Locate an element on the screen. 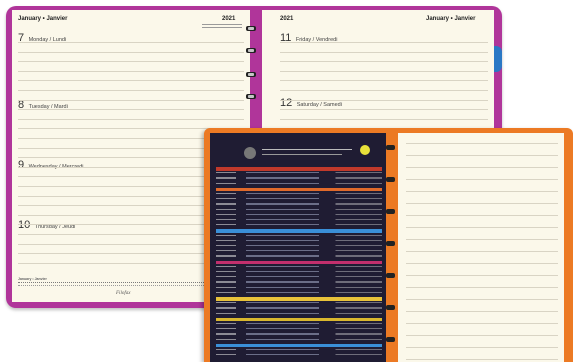 This screenshot has height=362, width=573. footer-month: January • Janvier is located at coordinates (32, 279).